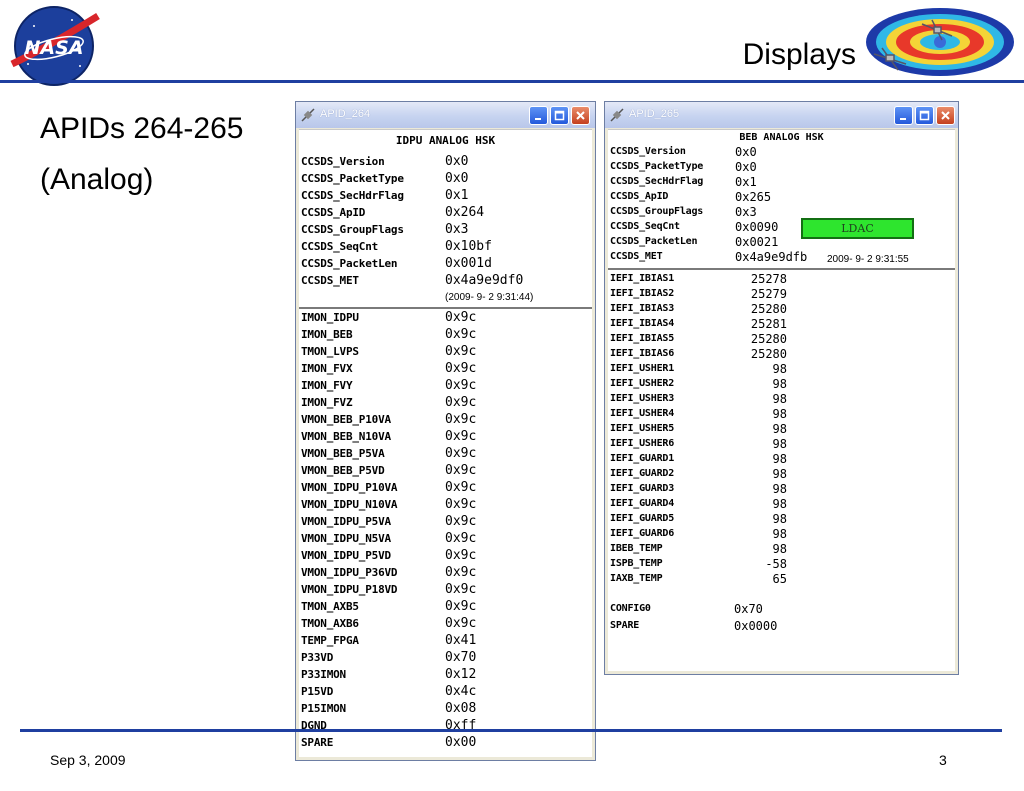 The height and width of the screenshot is (791, 1024). Describe the element at coordinates (389, 368) in the screenshot. I see `data-row: IMON_FVX 0x9c` at that location.